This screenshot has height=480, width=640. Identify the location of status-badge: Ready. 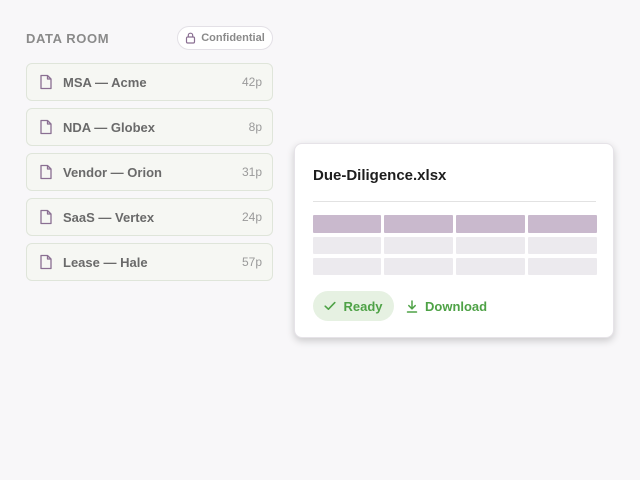
(353, 306).